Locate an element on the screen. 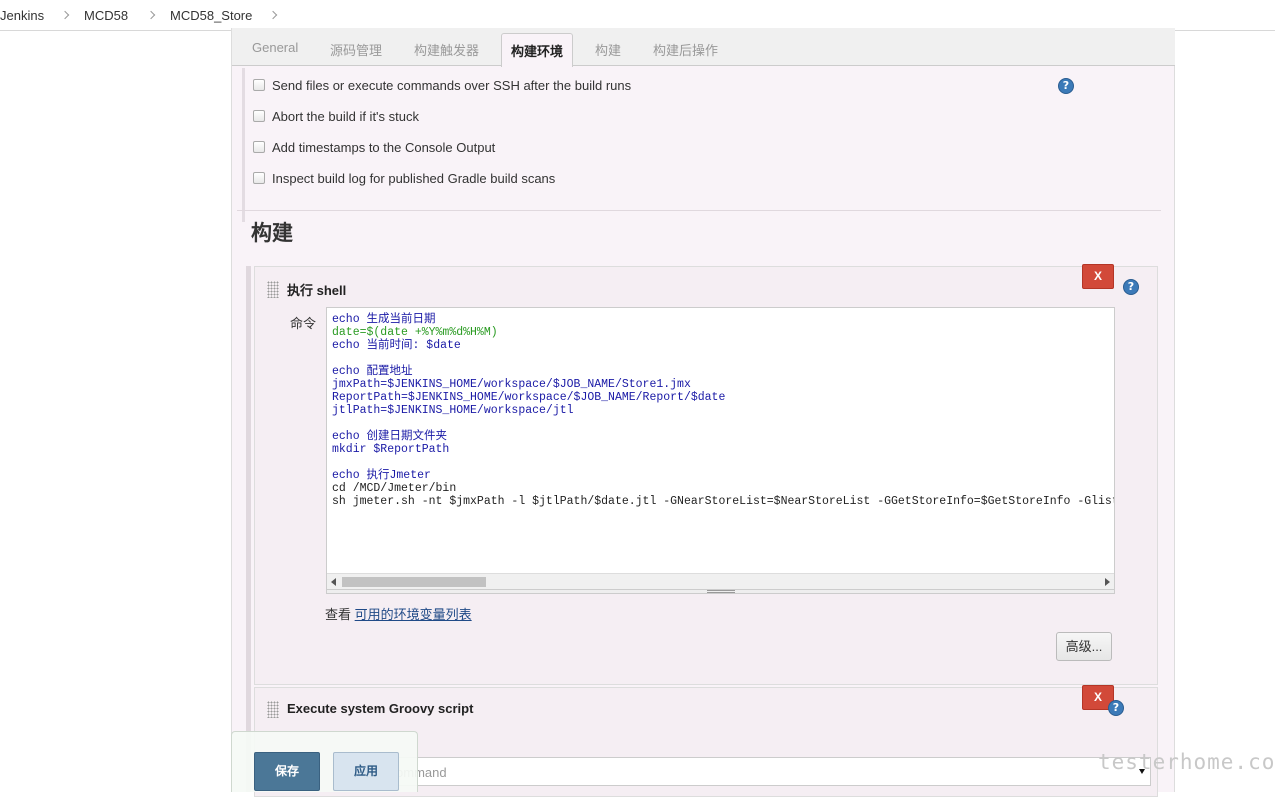  config-tab-bar: General 源码管理 构建触发器 构建环境 构建 构建后操作 is located at coordinates (703, 47).